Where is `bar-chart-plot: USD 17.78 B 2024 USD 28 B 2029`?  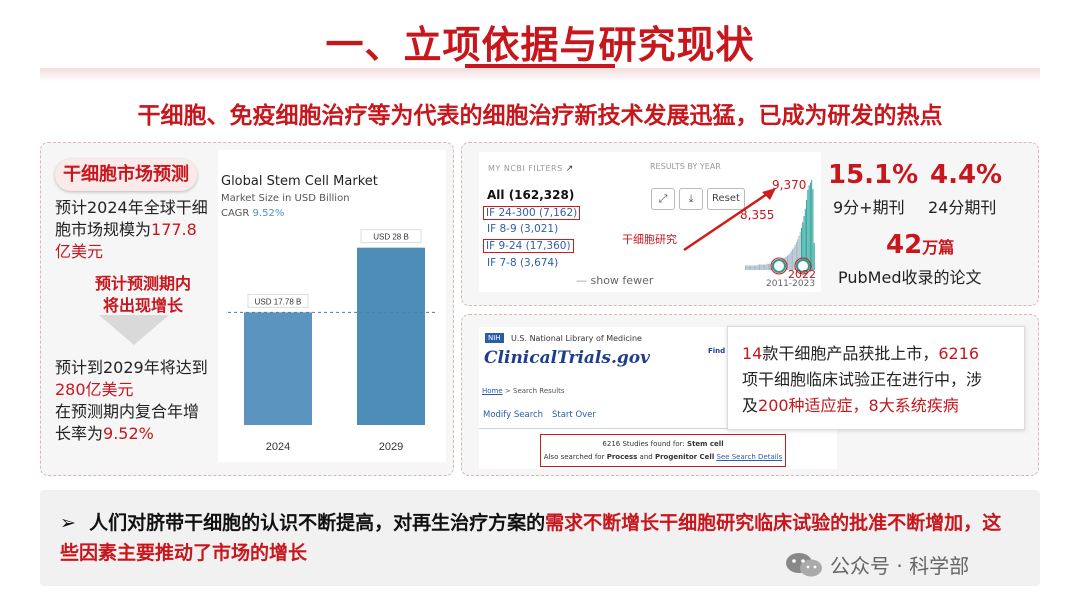
bar-chart-plot: USD 17.78 B 2024 USD 28 B 2029 is located at coordinates (332, 341).